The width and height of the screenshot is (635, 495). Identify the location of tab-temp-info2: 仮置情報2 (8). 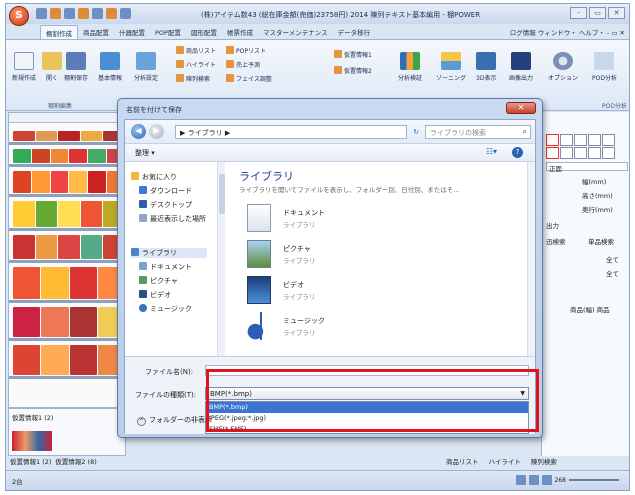
(75, 462).